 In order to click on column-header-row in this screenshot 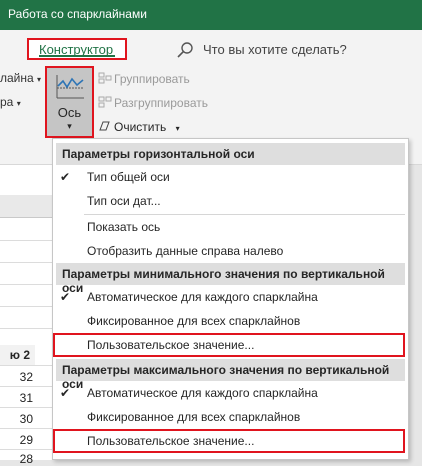, I will do `click(30, 206)`.